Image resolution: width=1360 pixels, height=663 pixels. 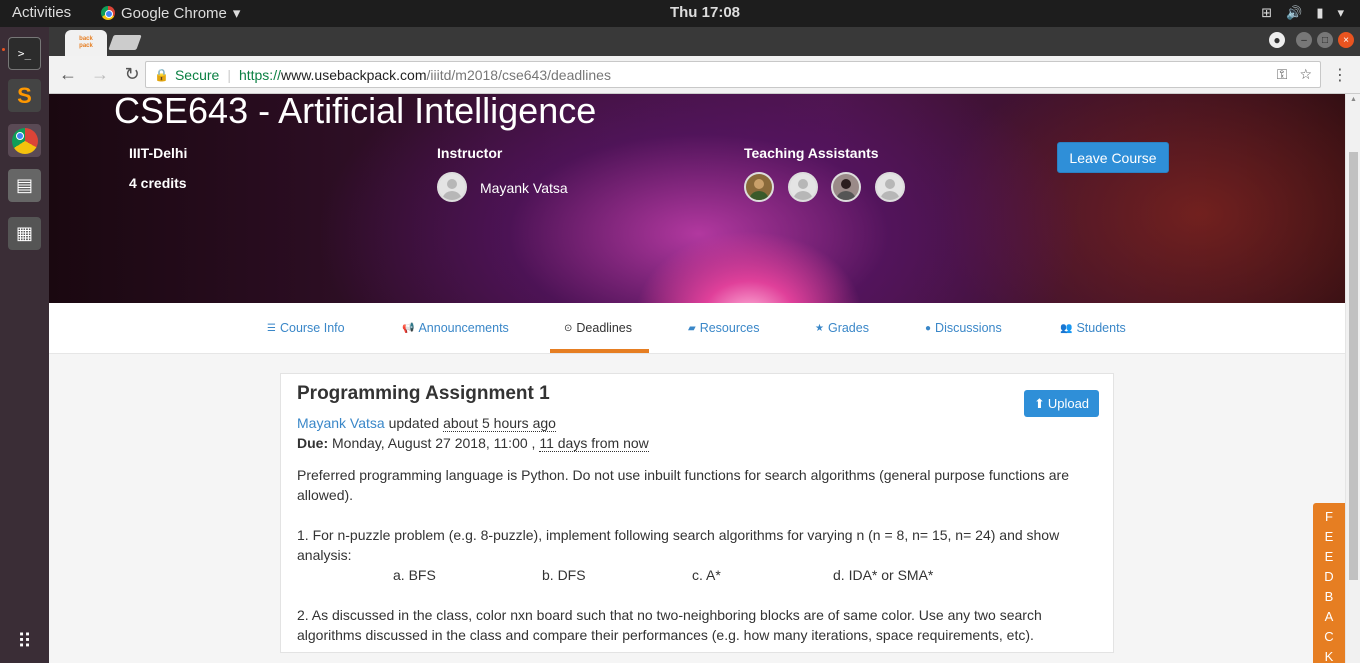 I want to click on window-controls: ● – □ ×, so click(x=1311, y=40).